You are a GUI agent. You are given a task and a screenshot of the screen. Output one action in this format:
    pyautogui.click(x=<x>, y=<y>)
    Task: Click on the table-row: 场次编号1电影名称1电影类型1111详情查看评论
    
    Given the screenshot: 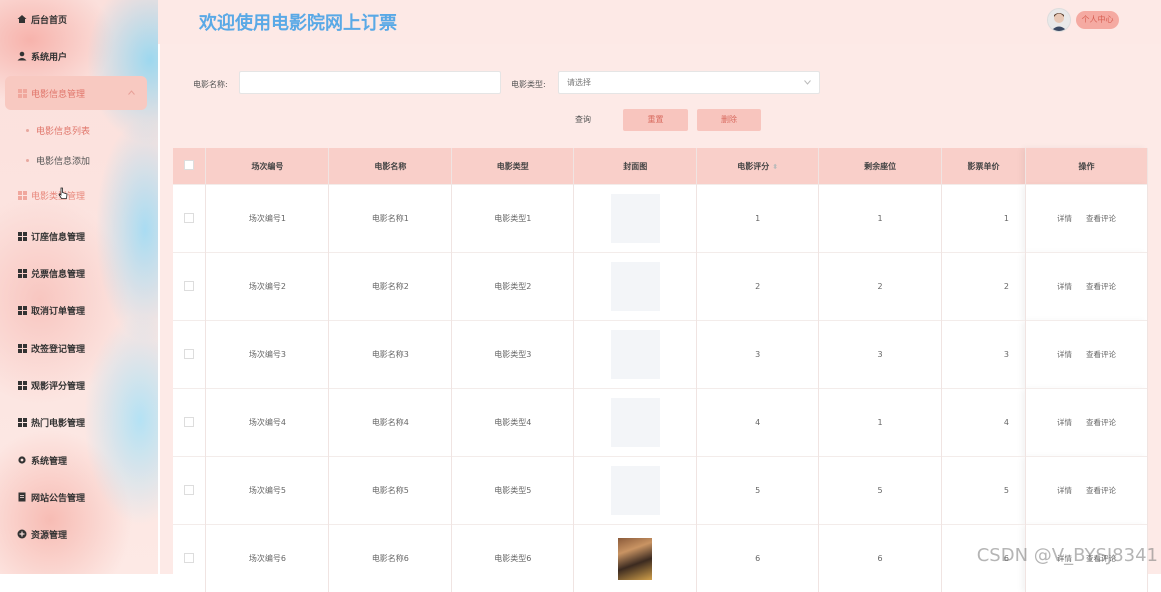 What is the action you would take?
    pyautogui.click(x=660, y=219)
    